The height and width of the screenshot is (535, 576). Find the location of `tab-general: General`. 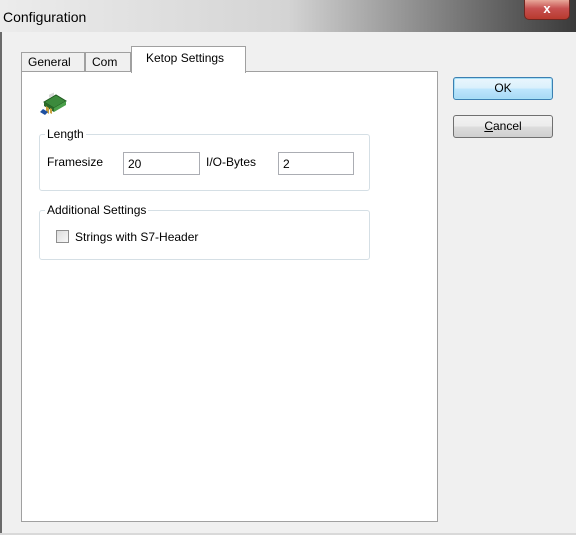

tab-general: General is located at coordinates (53, 62).